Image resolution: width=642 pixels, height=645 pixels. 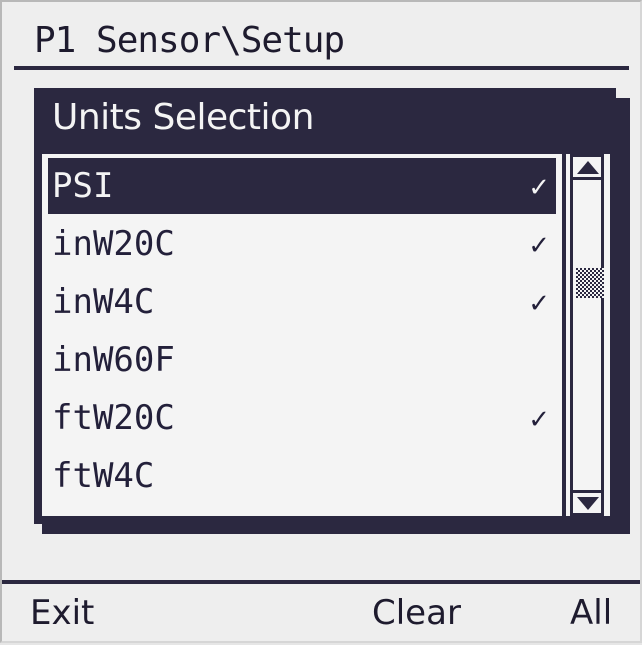 What do you see at coordinates (302, 418) in the screenshot?
I see `list-item-ftw20c: ftW20C ✓` at bounding box center [302, 418].